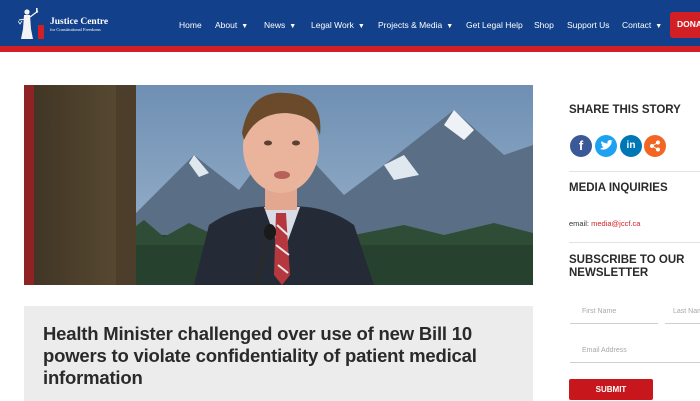 This screenshot has height=401, width=700. I want to click on nav-about: About ▼, so click(231, 26).